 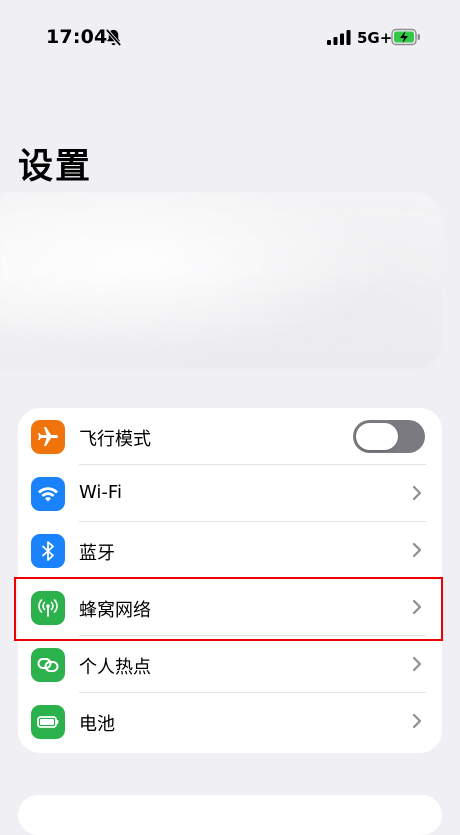 I want to click on status-bar: 17:04 5G+, so click(x=230, y=38).